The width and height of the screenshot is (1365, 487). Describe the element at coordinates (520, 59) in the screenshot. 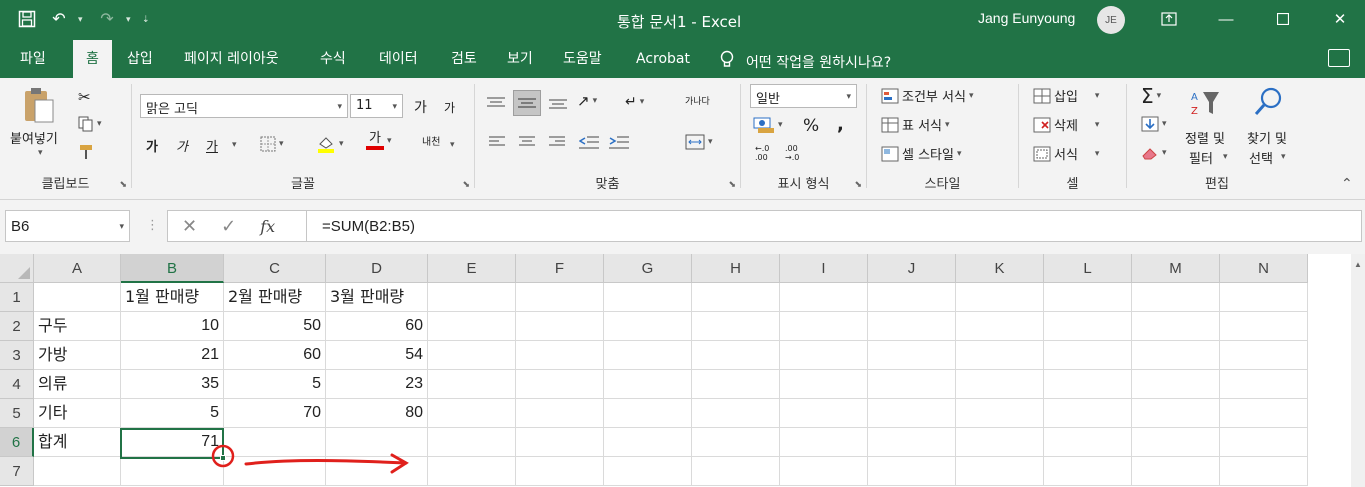

I see `tab-view: 보기` at that location.